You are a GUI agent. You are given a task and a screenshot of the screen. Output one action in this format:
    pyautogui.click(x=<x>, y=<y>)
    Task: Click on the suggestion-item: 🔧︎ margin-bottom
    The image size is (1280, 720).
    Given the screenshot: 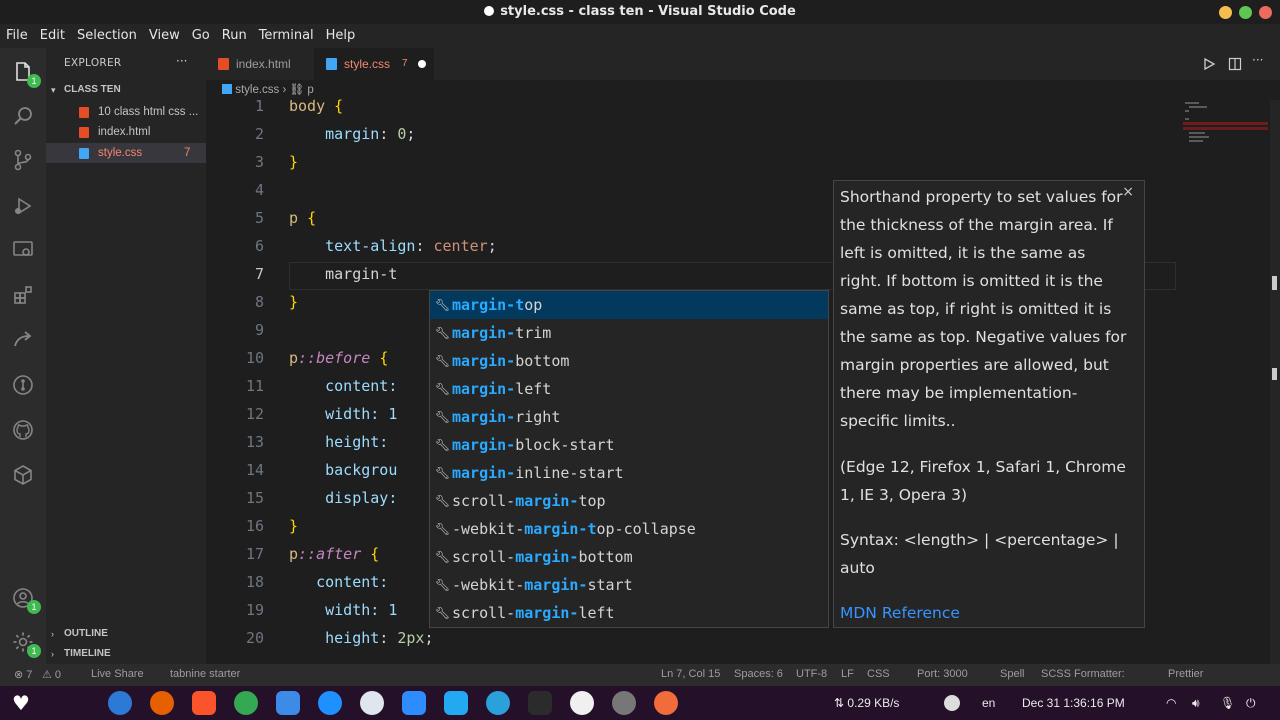 What is the action you would take?
    pyautogui.click(x=629, y=361)
    